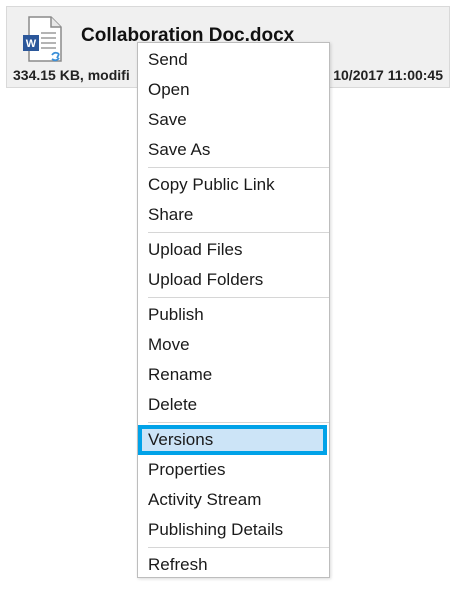 The image size is (462, 589). What do you see at coordinates (233, 375) in the screenshot?
I see `menu-item-rename: Rename` at bounding box center [233, 375].